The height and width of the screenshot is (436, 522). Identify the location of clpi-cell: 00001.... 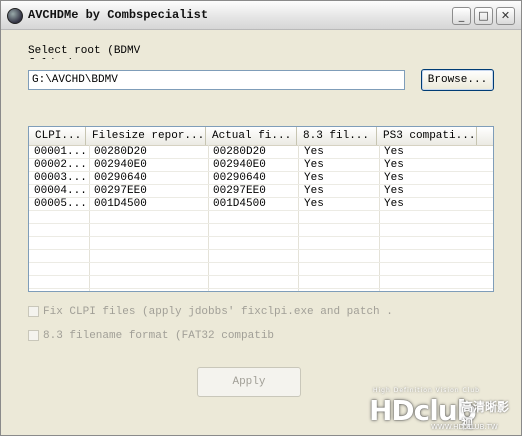
(60, 152).